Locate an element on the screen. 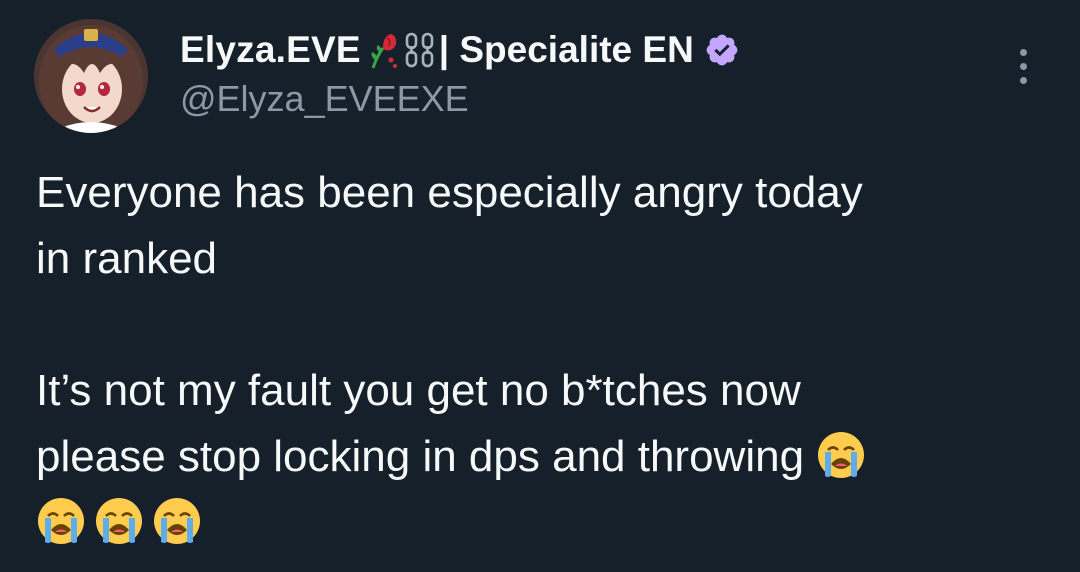 The height and width of the screenshot is (572, 1080). avatar-image is located at coordinates (91, 76).